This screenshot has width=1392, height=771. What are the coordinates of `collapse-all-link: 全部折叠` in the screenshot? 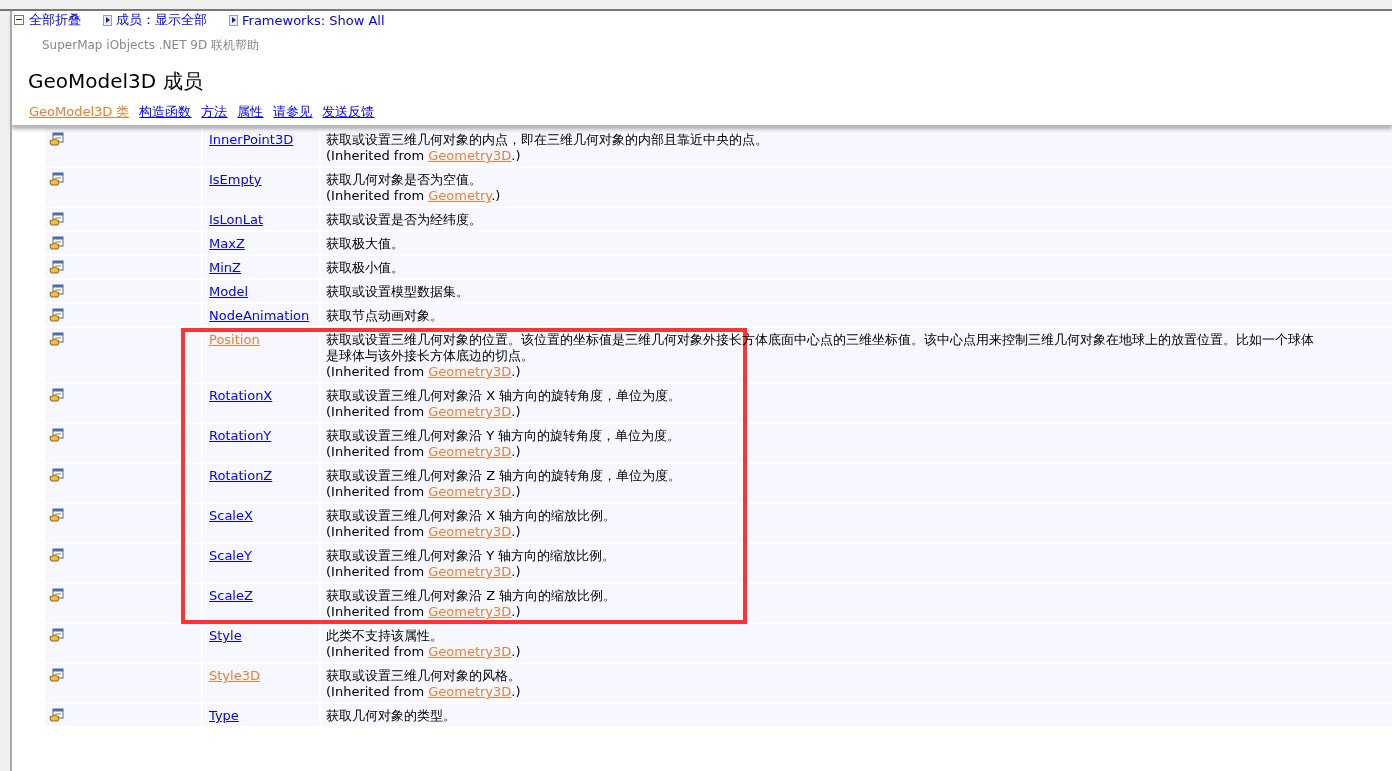 It's located at (55, 20).